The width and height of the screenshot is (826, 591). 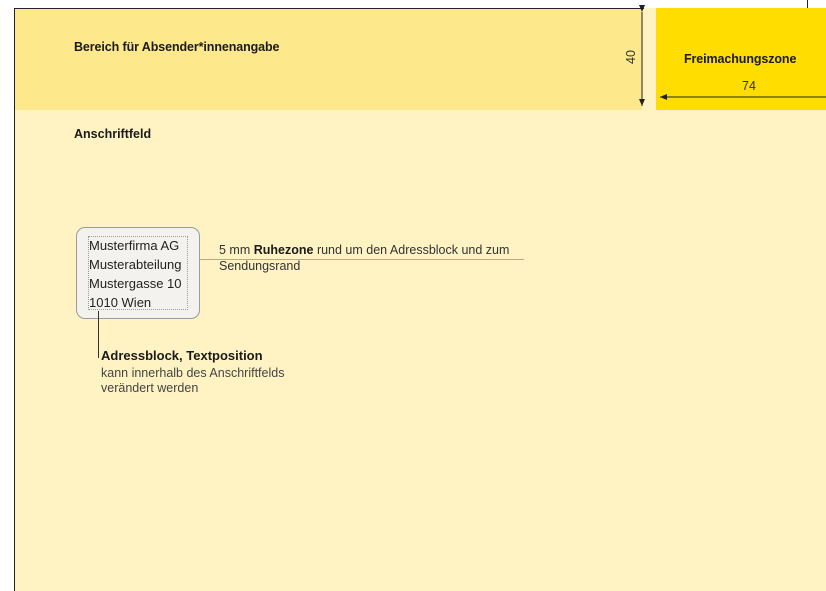 What do you see at coordinates (135, 283) in the screenshot?
I see `address-line: Mustergasse 10` at bounding box center [135, 283].